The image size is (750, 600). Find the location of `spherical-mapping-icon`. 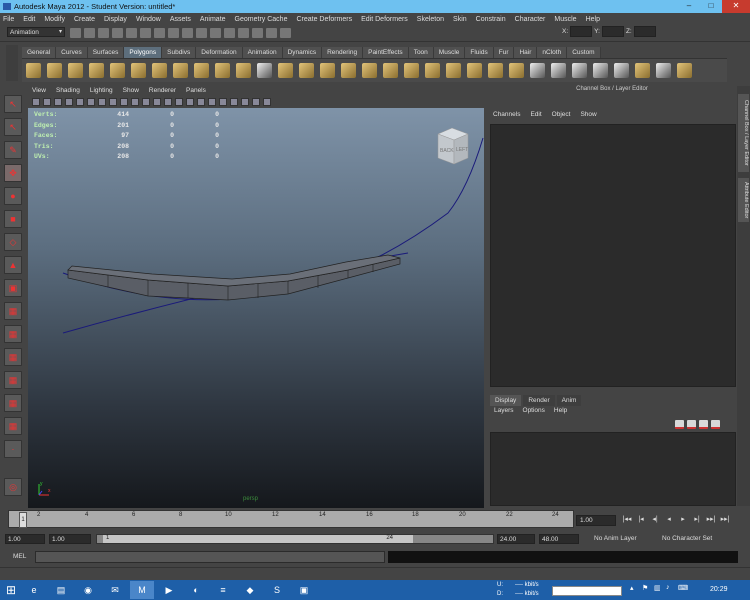

spherical-mapping-icon is located at coordinates (579, 70).